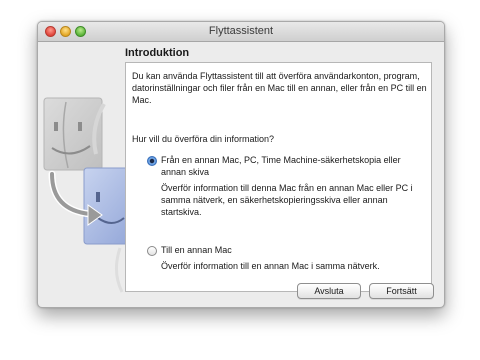 The height and width of the screenshot is (360, 480). I want to click on continue-button: Fortsätt, so click(401, 291).